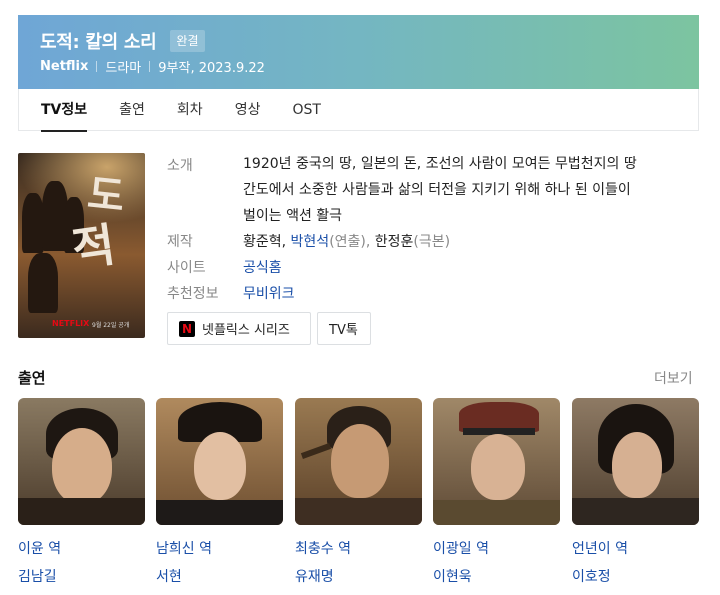 Image resolution: width=720 pixels, height=595 pixels. Describe the element at coordinates (350, 242) in the screenshot. I see `producer-role: (연출),` at that location.